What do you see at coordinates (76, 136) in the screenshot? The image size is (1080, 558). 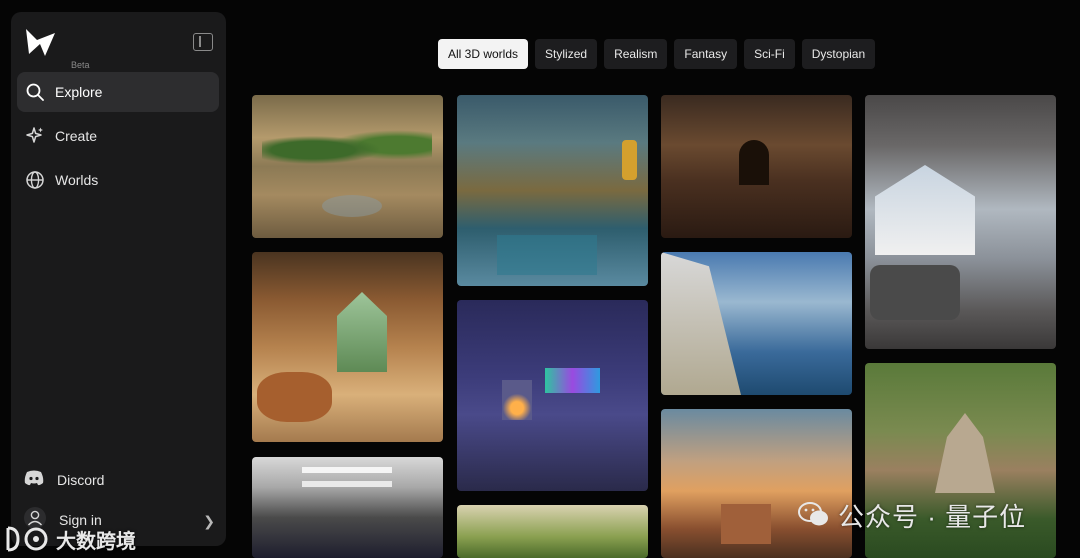 I see `nav-item-label: Create` at bounding box center [76, 136].